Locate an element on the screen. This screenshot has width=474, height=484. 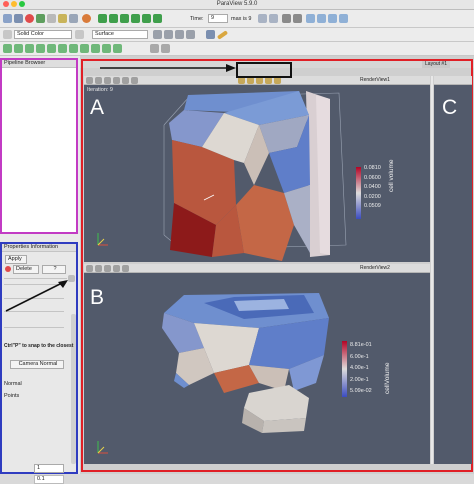
time-max-label: max is 9 is located at coordinates (241, 19).